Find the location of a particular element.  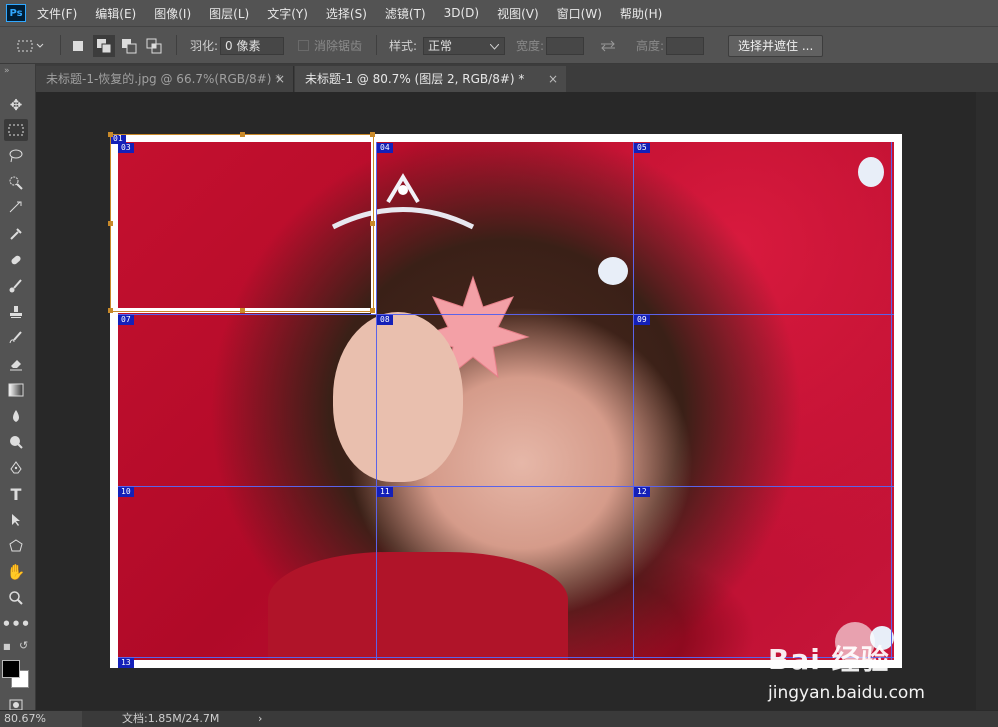

blur-tool-icon is located at coordinates (16, 416).